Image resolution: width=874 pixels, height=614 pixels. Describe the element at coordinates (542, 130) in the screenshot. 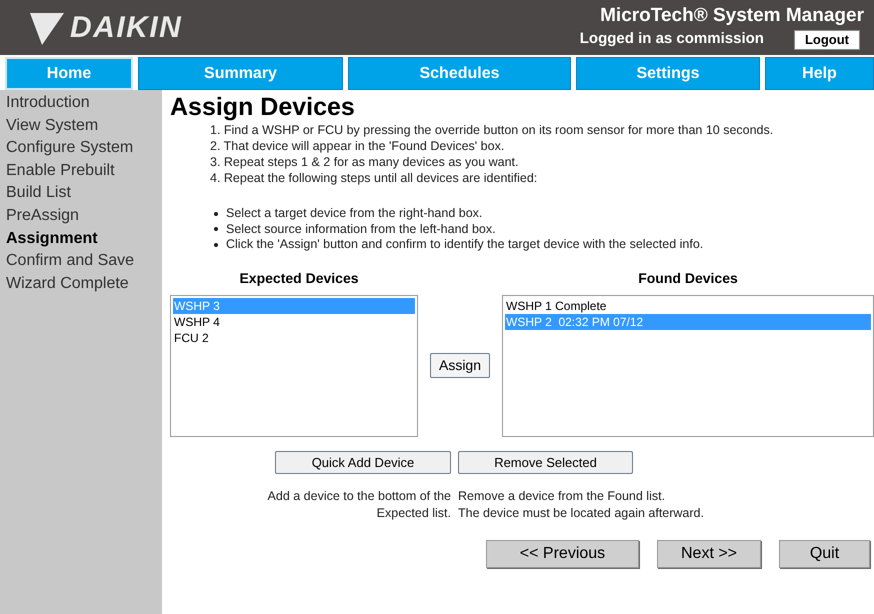

I see `instruction-step: 1. Find a WSHP or FCU by pressing the override button on its room sensor for more than 10 seconds.` at that location.